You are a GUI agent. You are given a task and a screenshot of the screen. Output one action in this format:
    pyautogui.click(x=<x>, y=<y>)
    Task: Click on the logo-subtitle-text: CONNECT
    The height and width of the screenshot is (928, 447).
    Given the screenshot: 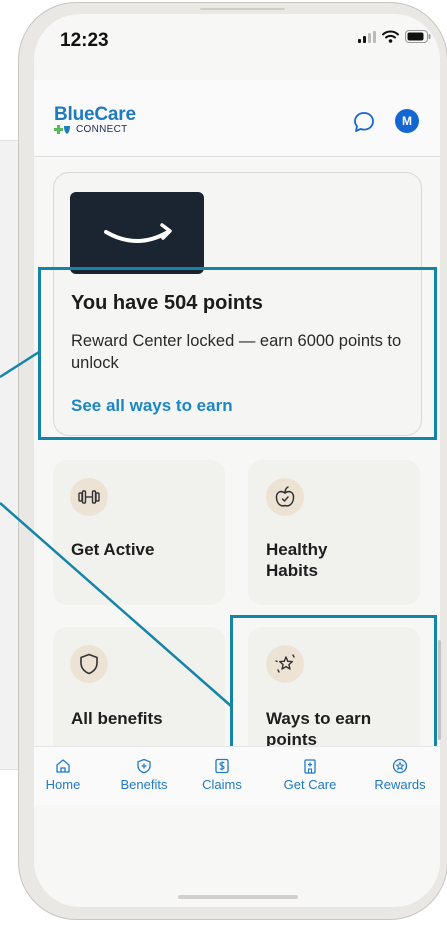 What is the action you would take?
    pyautogui.click(x=102, y=129)
    